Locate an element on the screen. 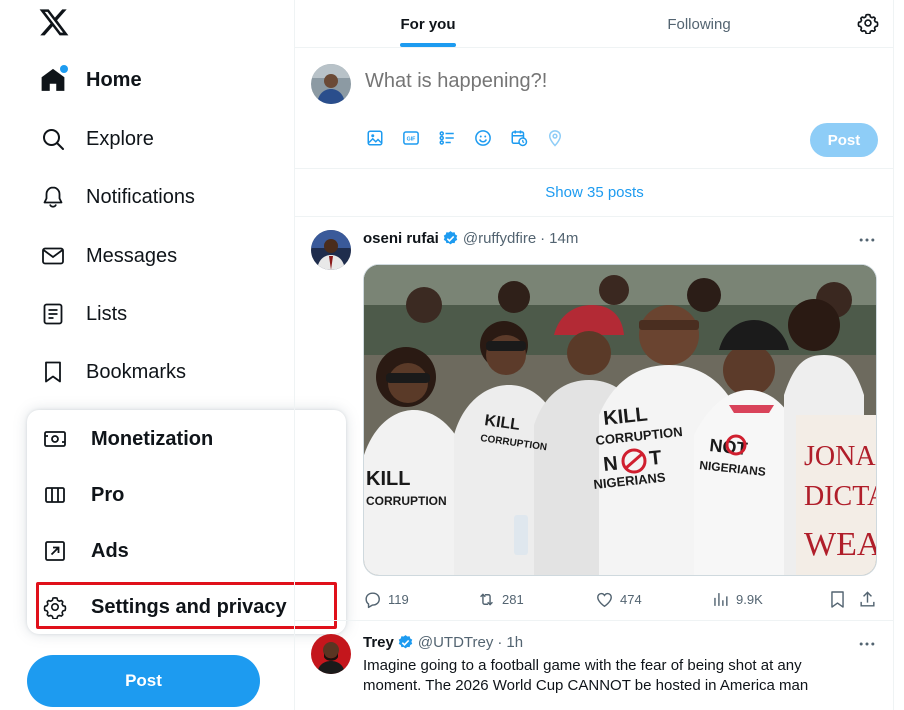  tweet-author-name: oseni rufai is located at coordinates (401, 238).